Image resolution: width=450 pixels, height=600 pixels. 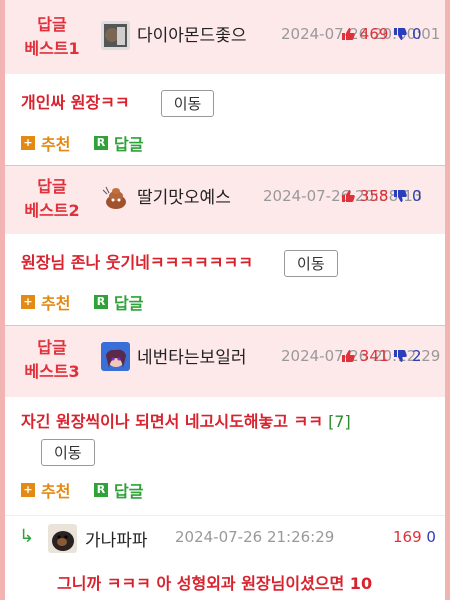 I want to click on comment-text: 자긴 원장씩이나 되면서 네고시도해놓고 ㅋㅋ, so click(x=172, y=421).